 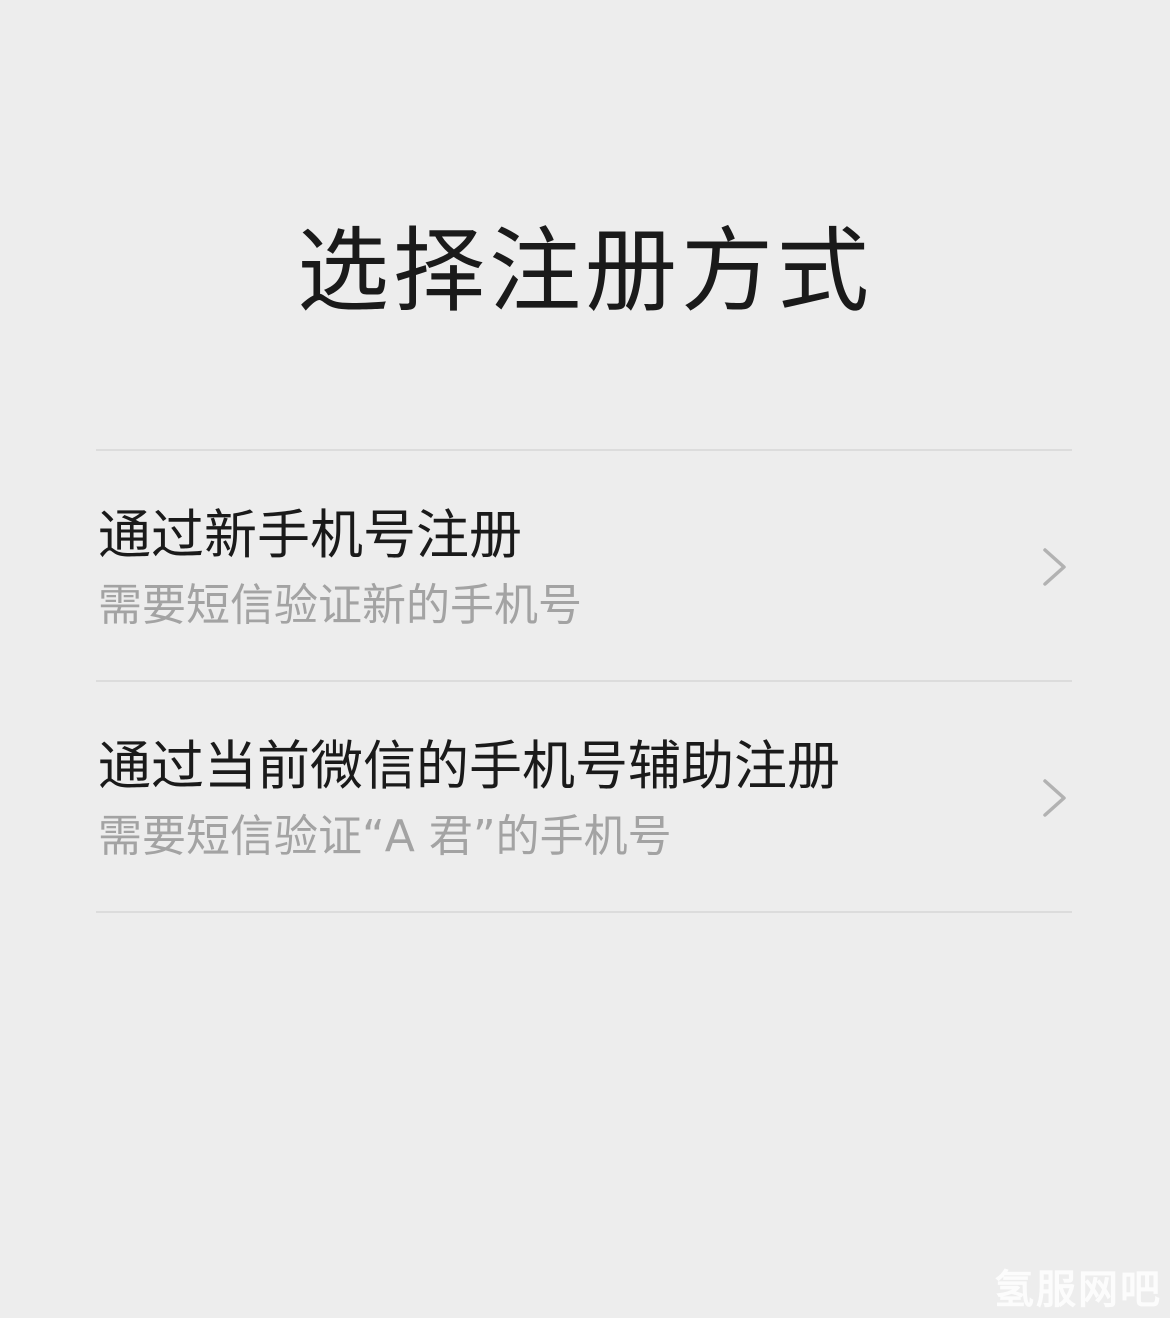 I want to click on watermark-logo: 氢服网吧, so click(x=1078, y=1290).